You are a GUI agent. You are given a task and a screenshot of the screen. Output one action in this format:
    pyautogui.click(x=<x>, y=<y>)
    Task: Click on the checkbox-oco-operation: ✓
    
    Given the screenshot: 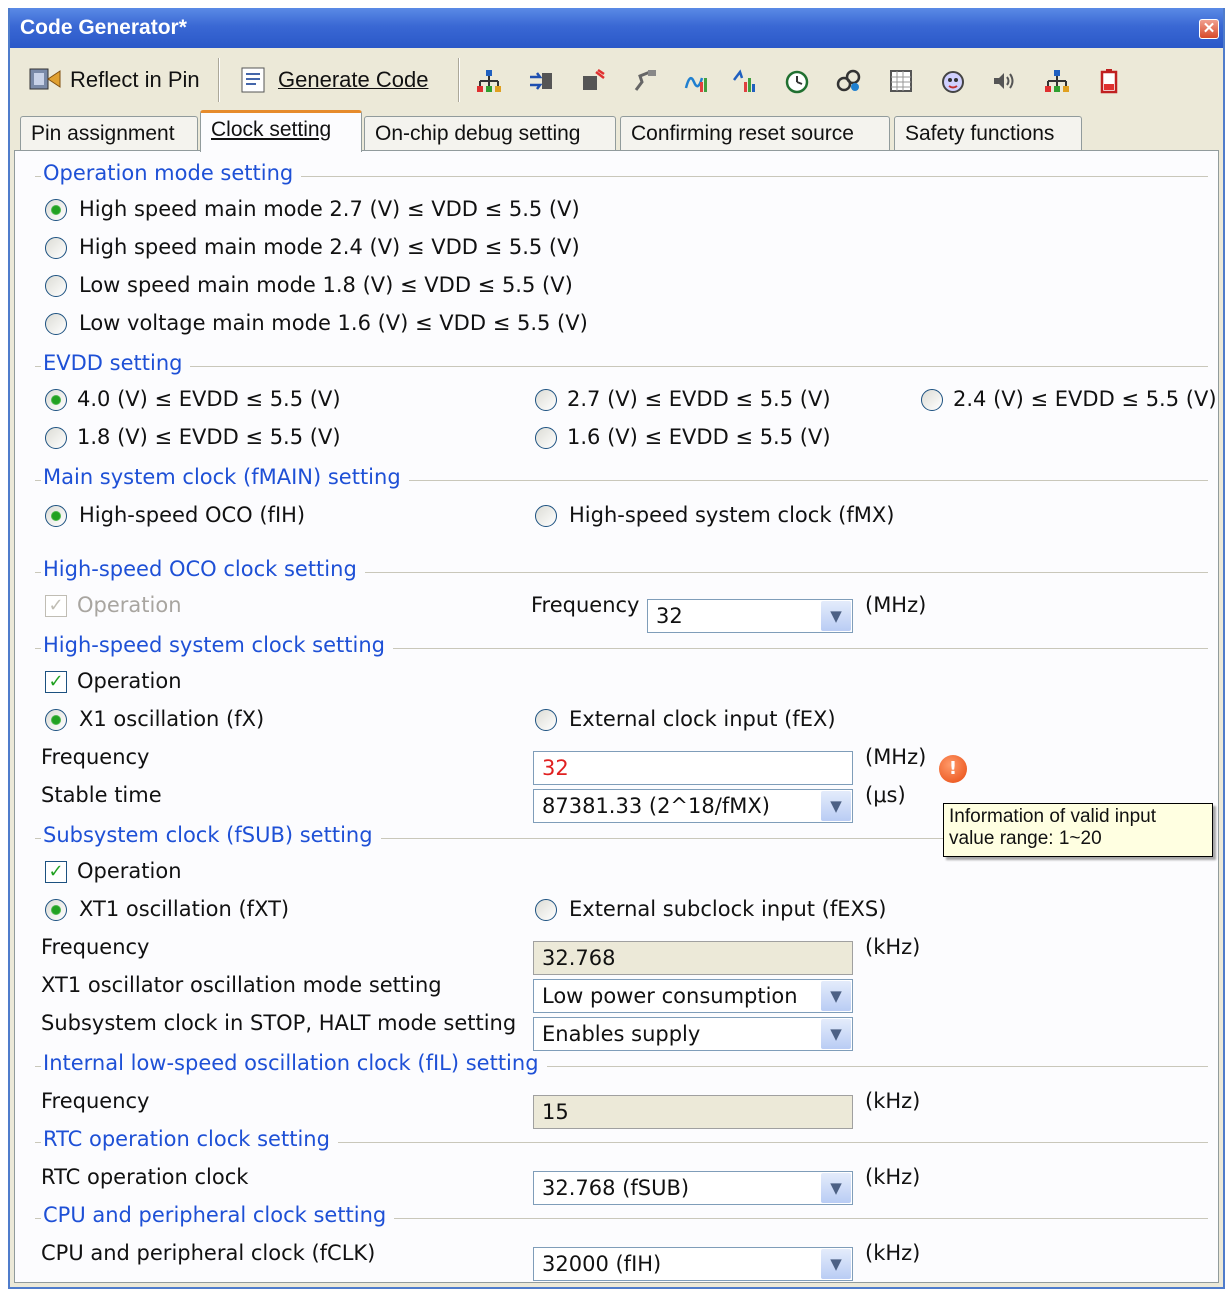 What is the action you would take?
    pyautogui.click(x=56, y=606)
    